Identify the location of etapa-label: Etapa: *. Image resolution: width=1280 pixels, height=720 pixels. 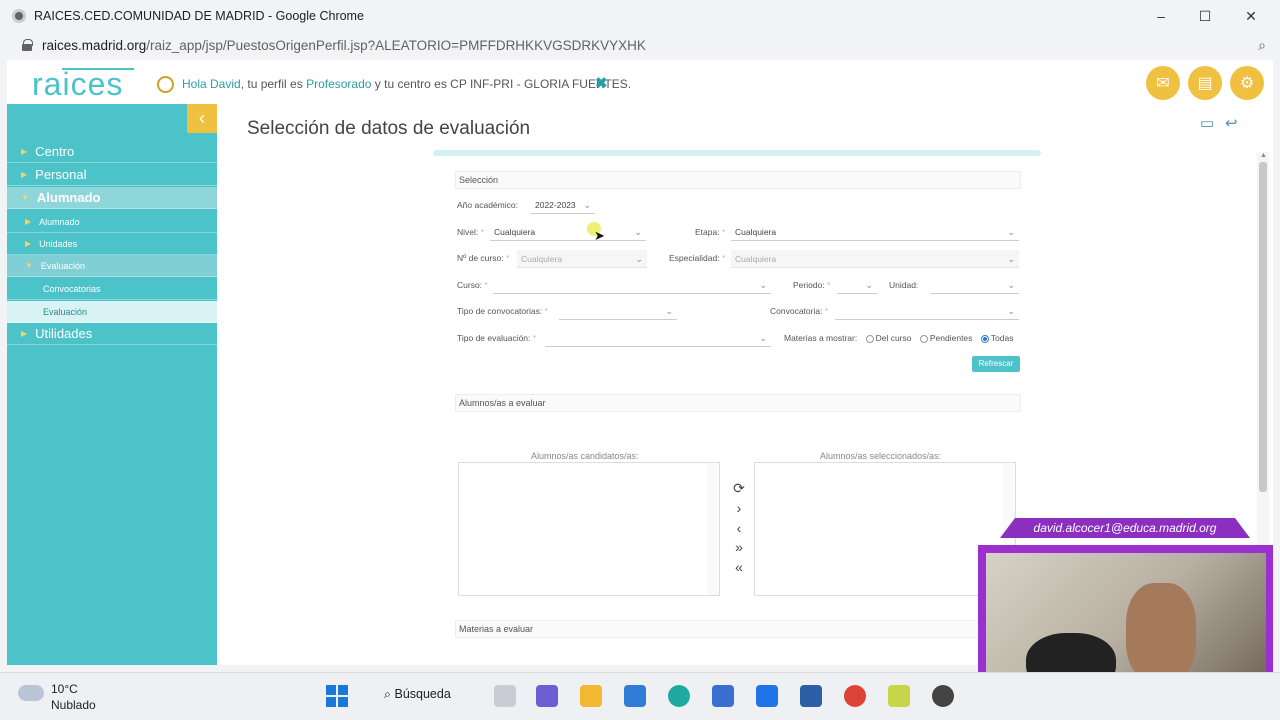
(710, 232).